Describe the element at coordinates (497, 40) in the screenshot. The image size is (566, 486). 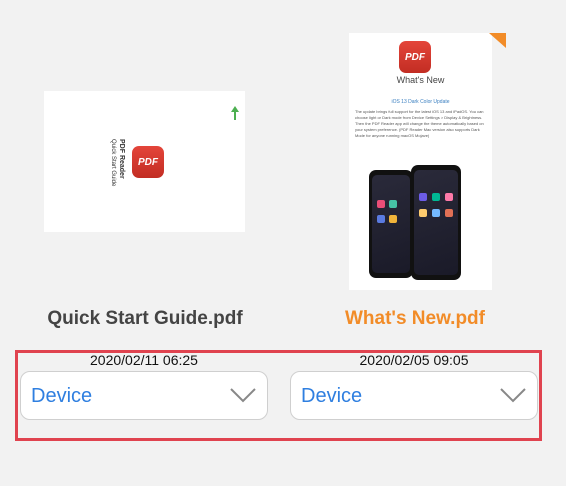
I see `unread-marker` at that location.